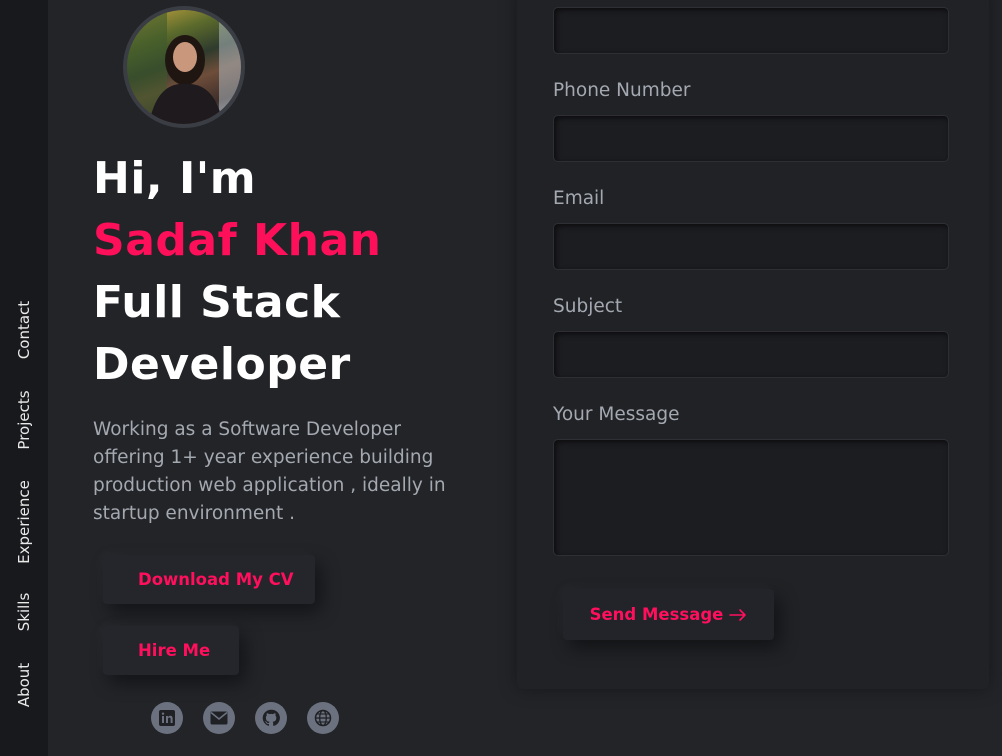  I want to click on send-message-label: Send Message, so click(656, 614).